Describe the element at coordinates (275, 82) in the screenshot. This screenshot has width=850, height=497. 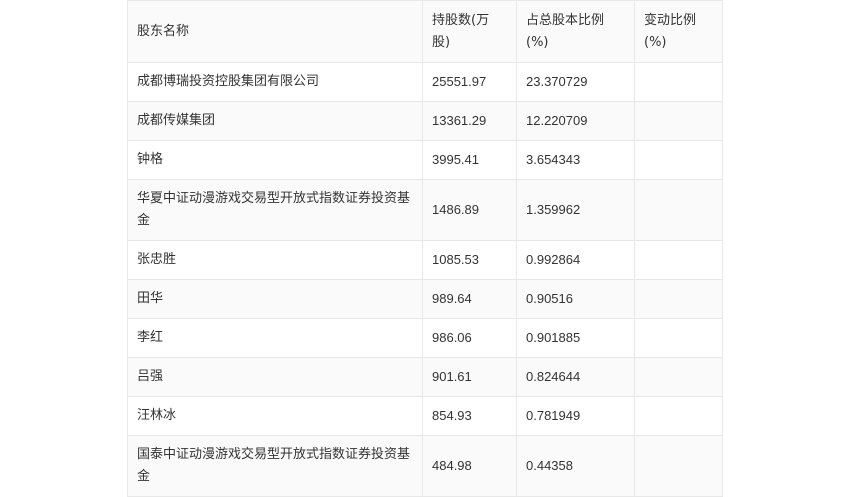
I see `cell-name: 成都博瑞投资控股集团有限公司` at that location.